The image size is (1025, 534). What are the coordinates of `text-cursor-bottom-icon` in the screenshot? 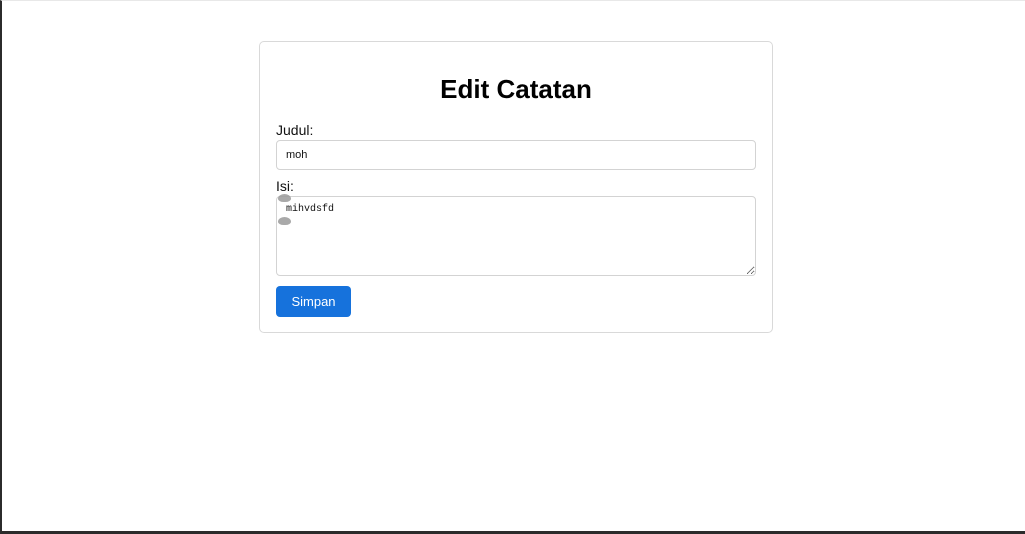 It's located at (284, 221).